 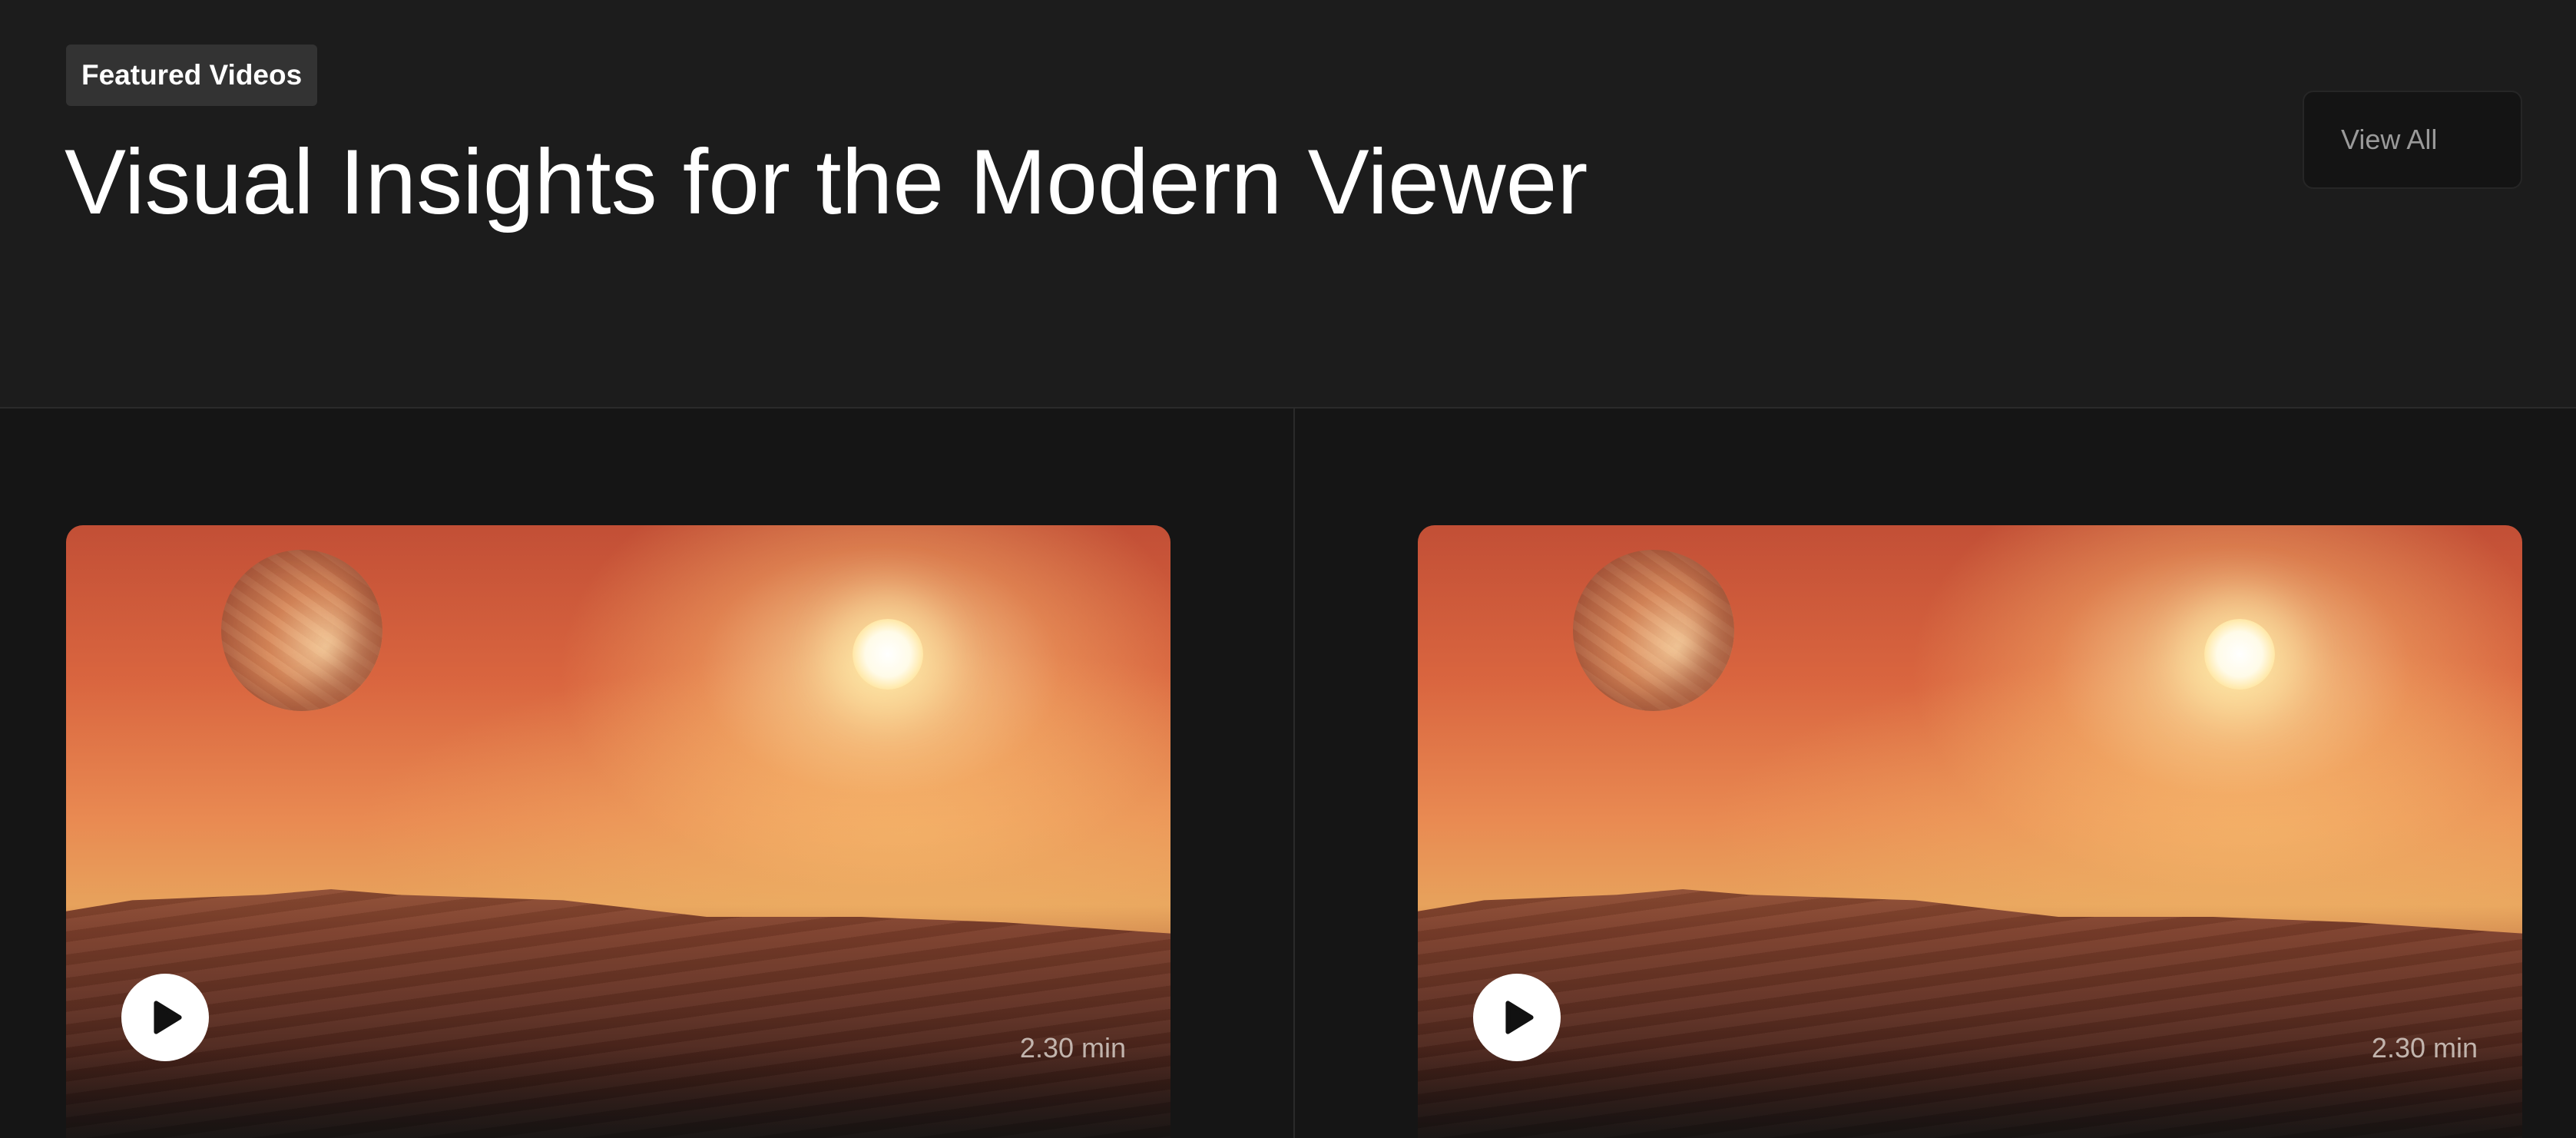 I want to click on featured-badge: Featured Videos, so click(x=192, y=76).